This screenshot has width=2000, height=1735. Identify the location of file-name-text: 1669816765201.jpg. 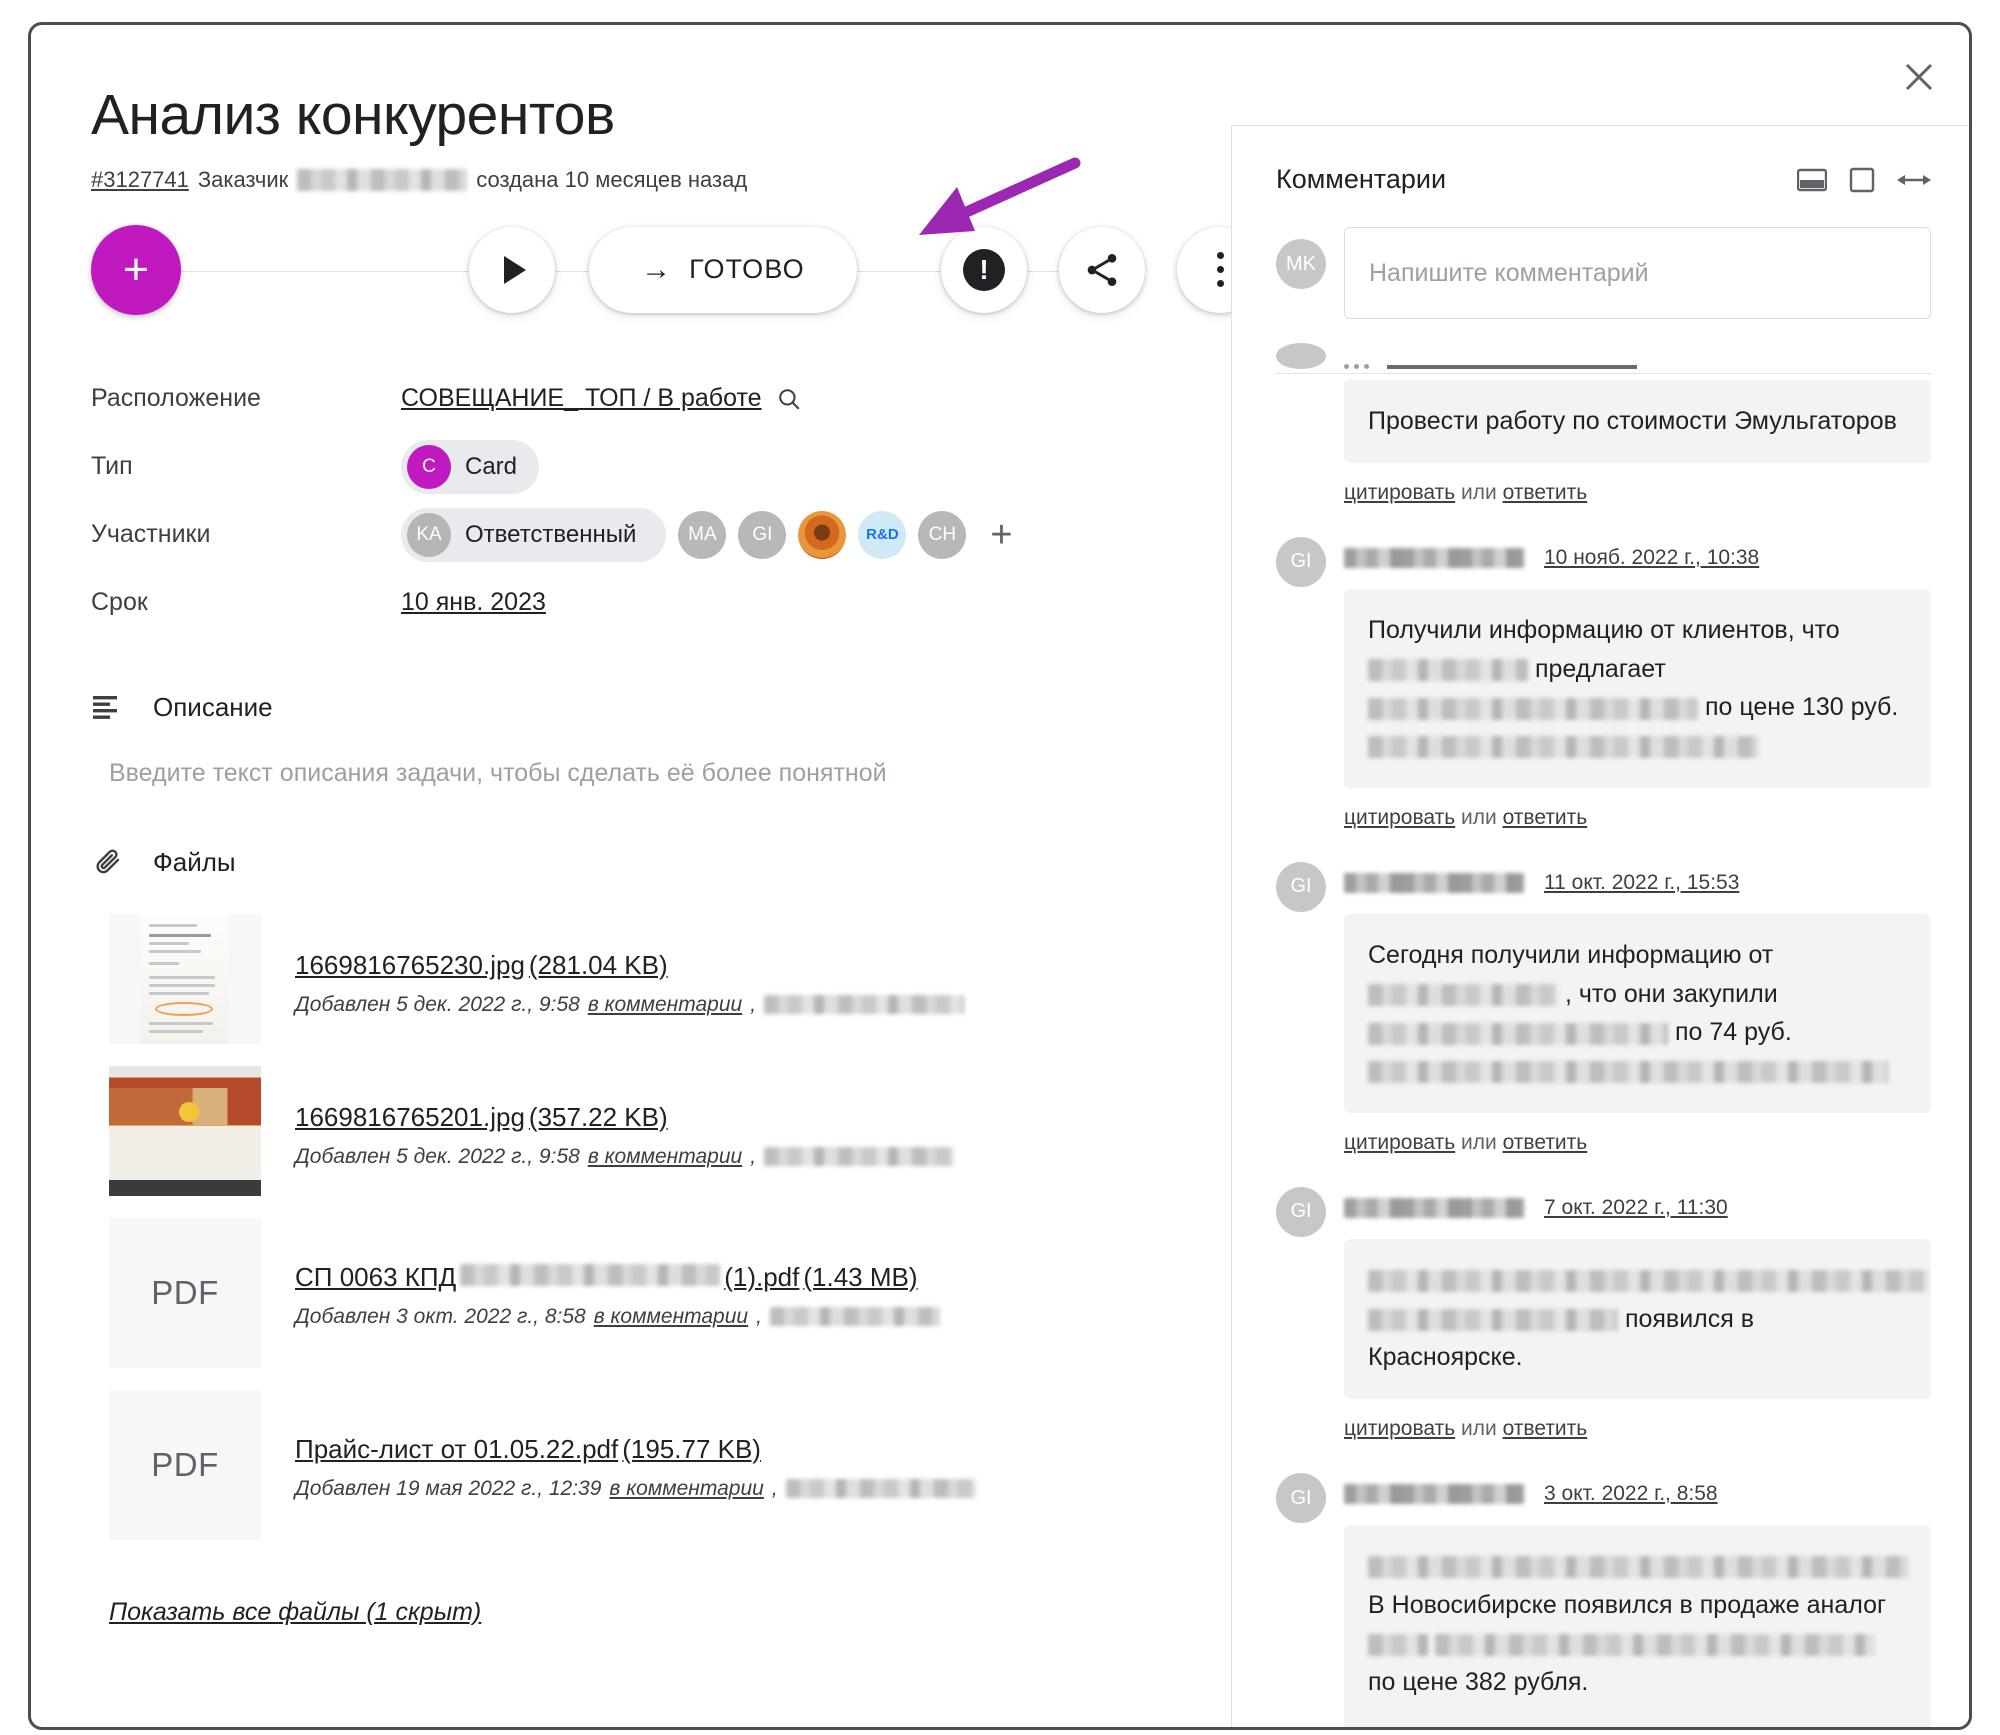
(410, 1116).